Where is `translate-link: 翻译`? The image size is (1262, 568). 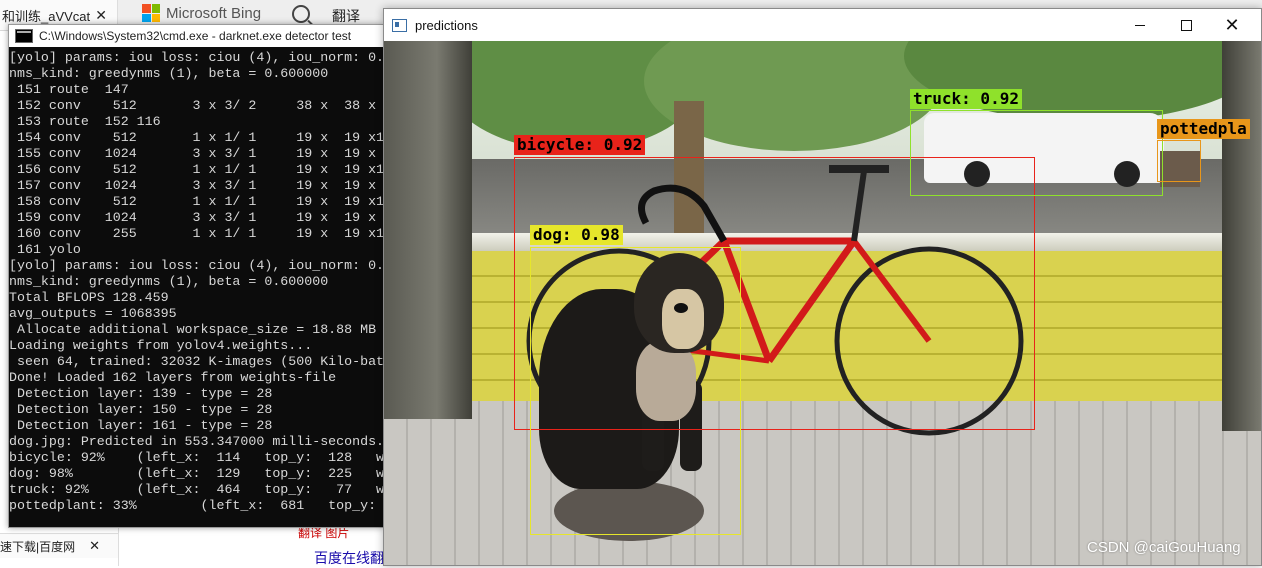
translate-link: 翻译 is located at coordinates (346, 16).